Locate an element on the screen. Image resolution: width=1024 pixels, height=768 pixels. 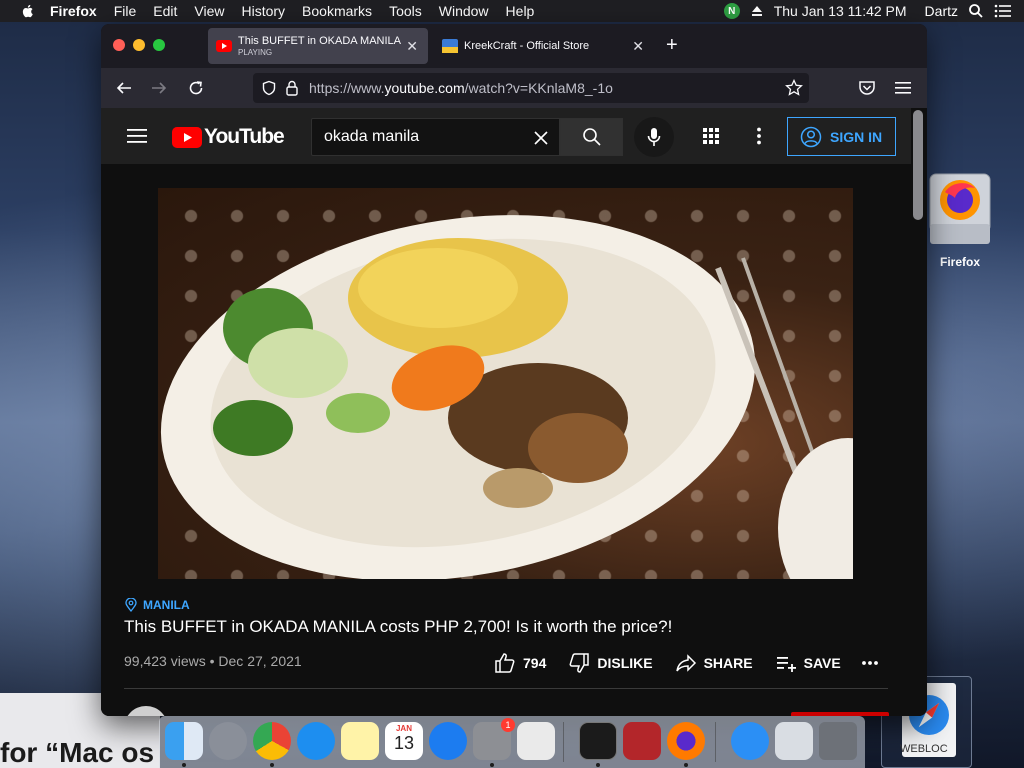
youtube-logo: YouTube is located at coordinates (228, 137).